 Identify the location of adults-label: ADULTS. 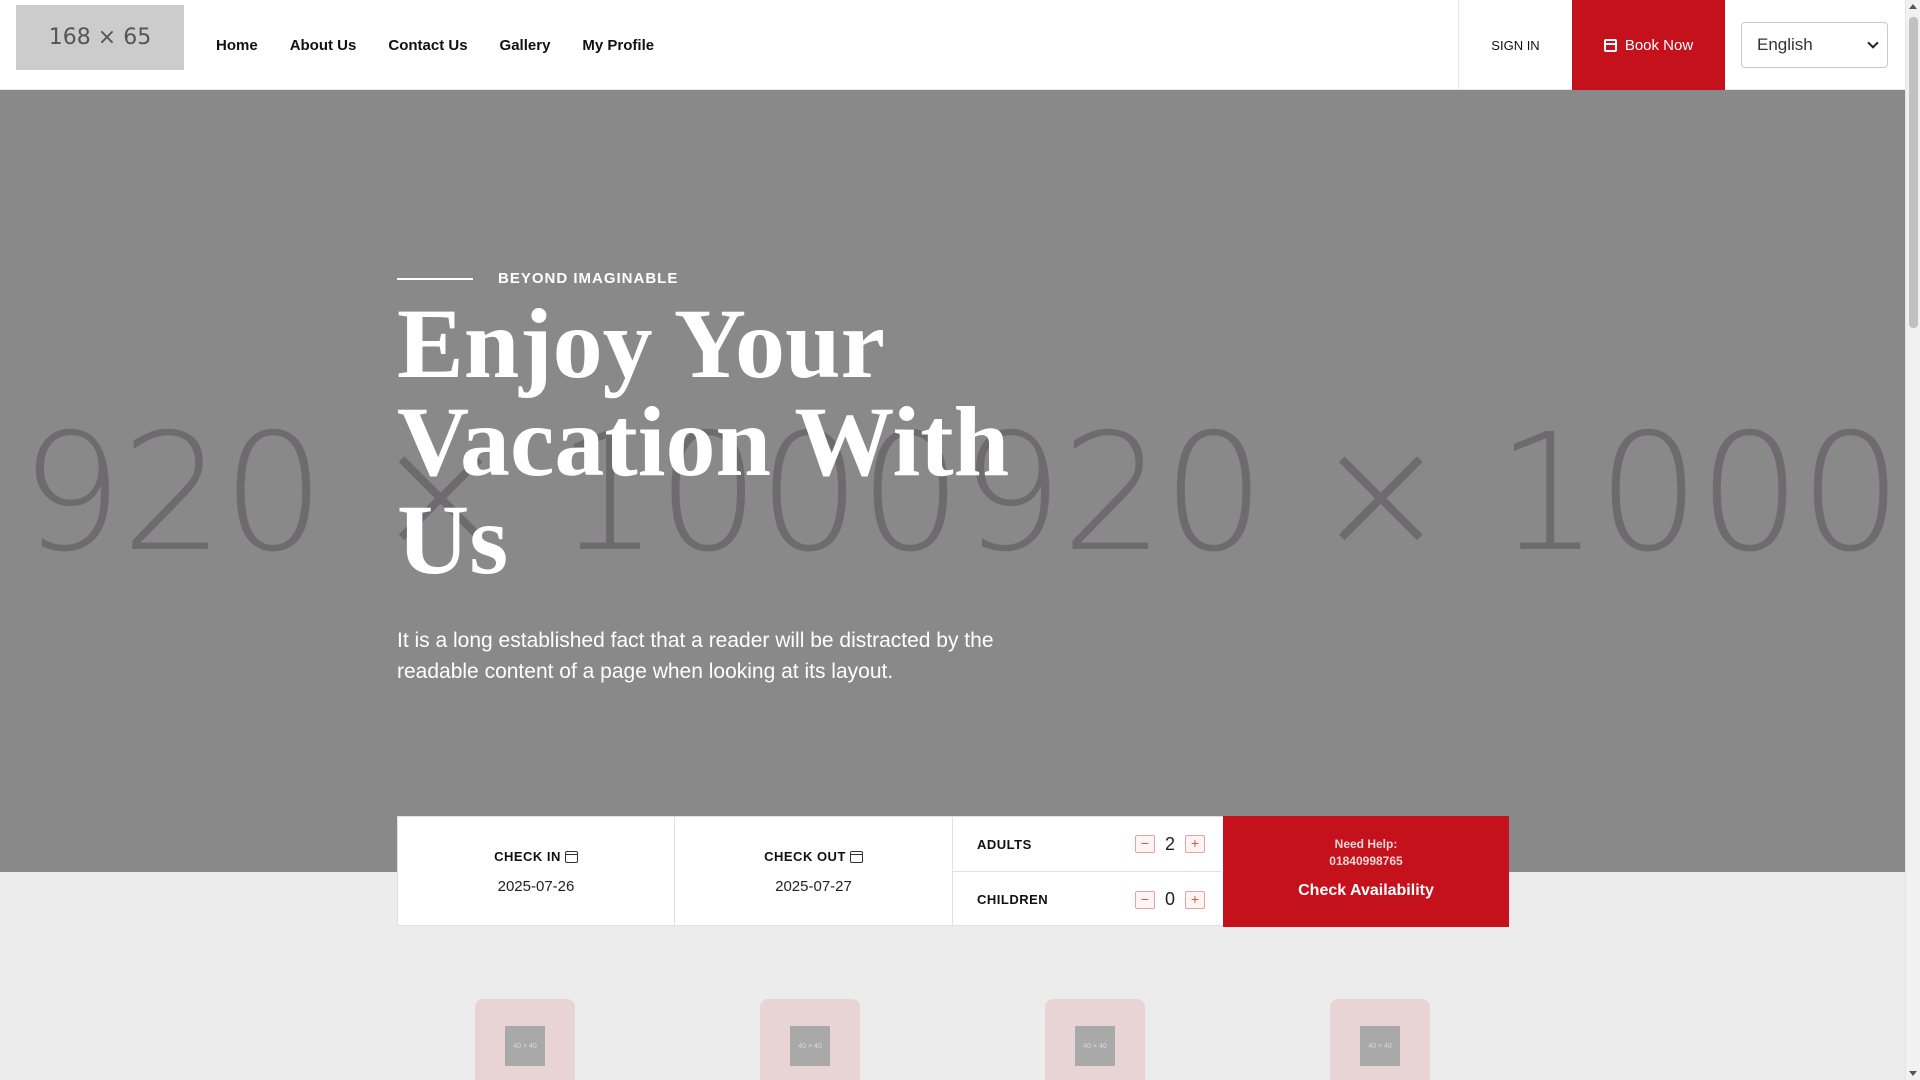
(1004, 844).